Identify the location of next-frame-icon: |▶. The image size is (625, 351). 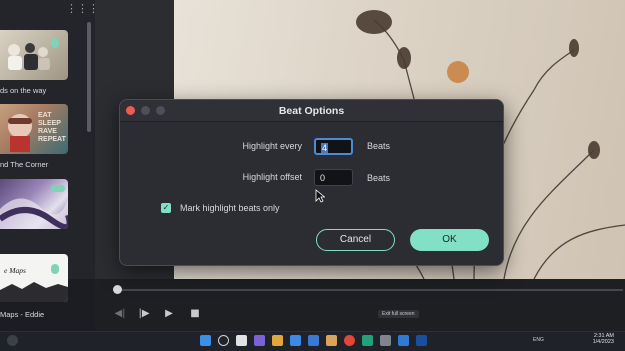
(144, 314).